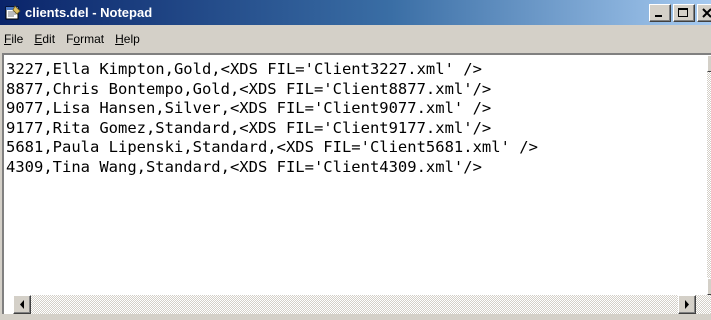 The image size is (711, 320). I want to click on scroll-left-button, so click(22, 304).